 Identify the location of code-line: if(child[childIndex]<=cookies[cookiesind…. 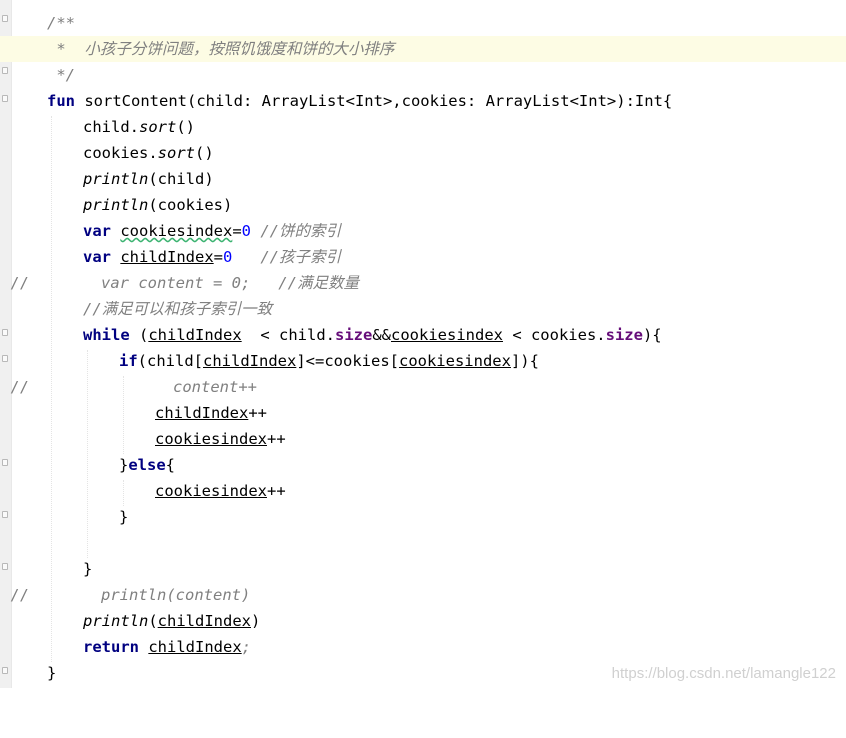
(423, 361).